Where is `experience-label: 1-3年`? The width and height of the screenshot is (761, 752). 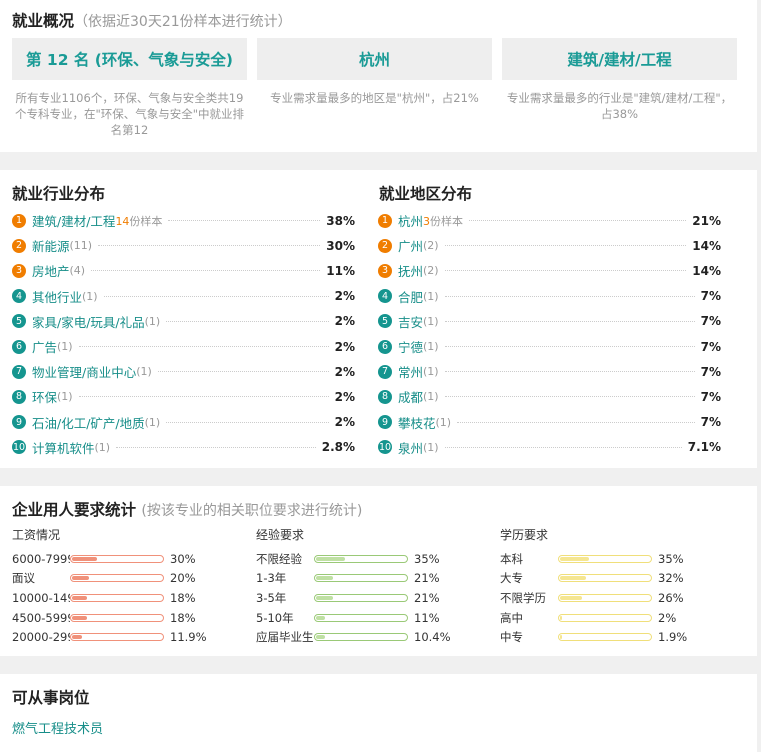 experience-label: 1-3年 is located at coordinates (271, 578).